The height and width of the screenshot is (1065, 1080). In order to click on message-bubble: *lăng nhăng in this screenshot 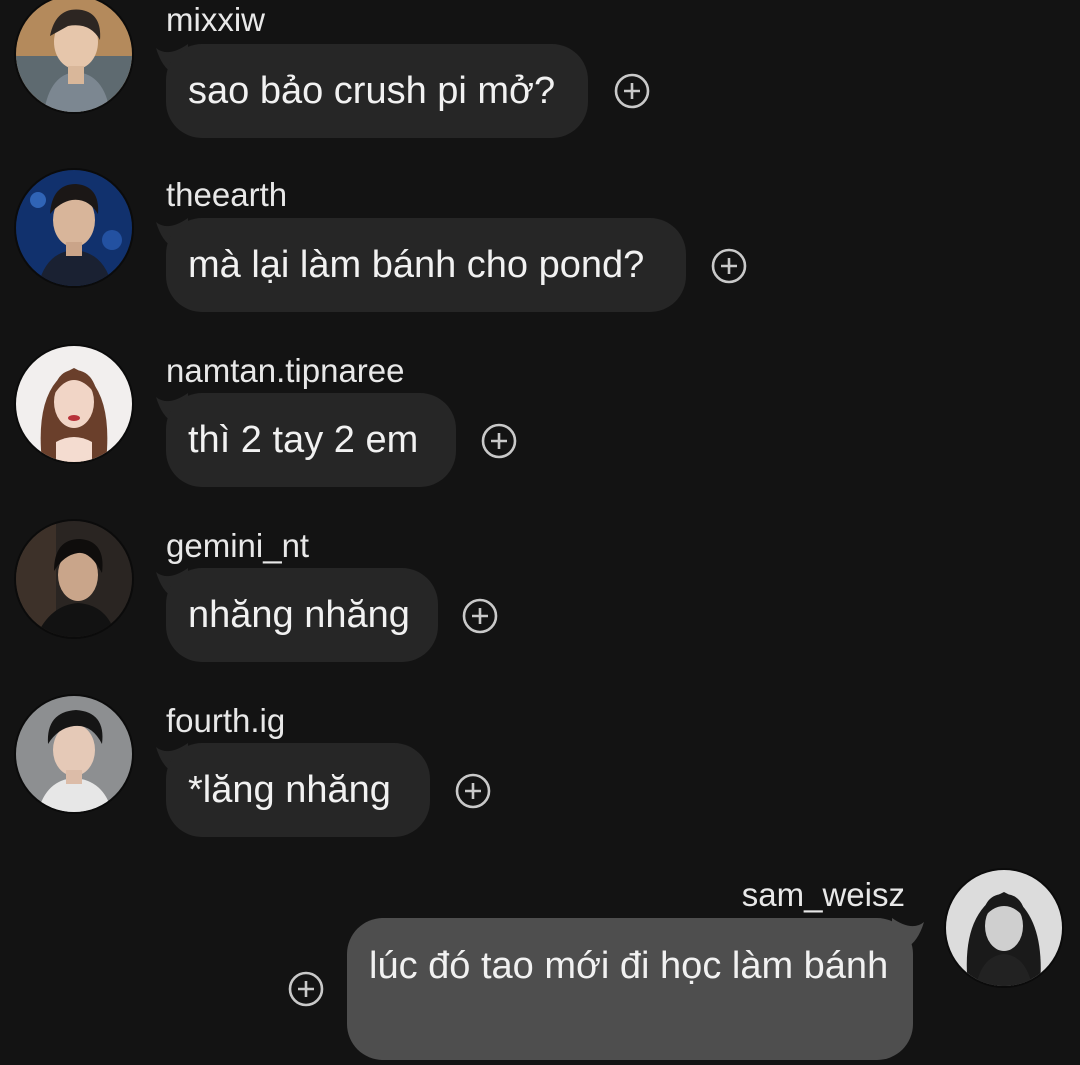, I will do `click(298, 790)`.